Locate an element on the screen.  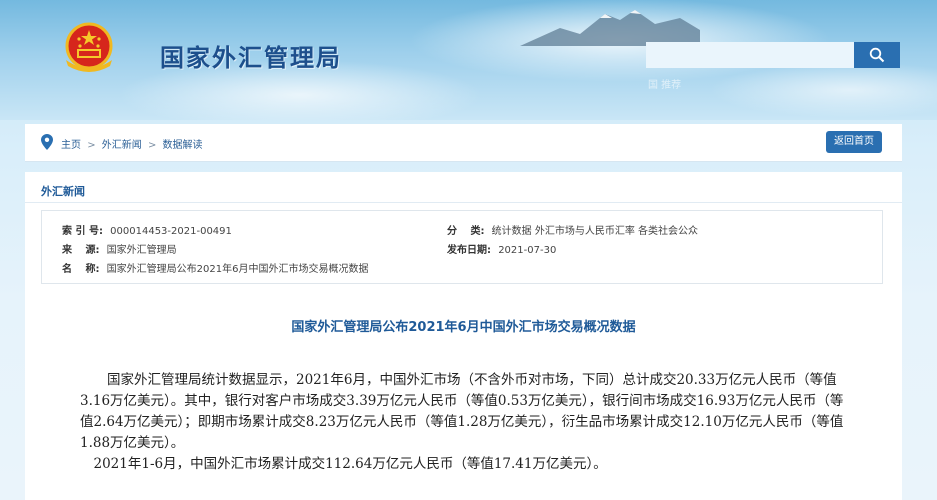
meta-date-label: 发布日期: is located at coordinates (469, 250).